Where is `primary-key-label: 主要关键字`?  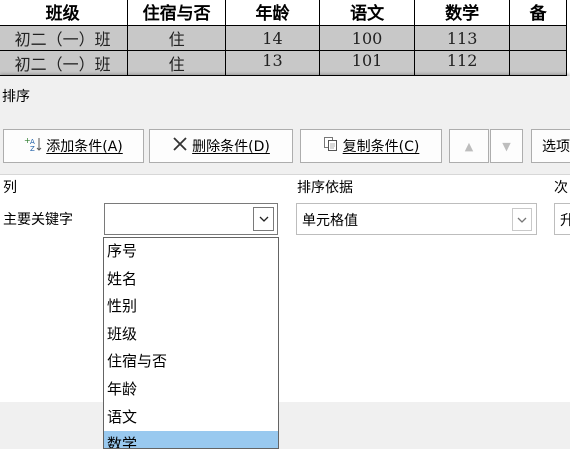
primary-key-label: 主要关键字 is located at coordinates (38, 220).